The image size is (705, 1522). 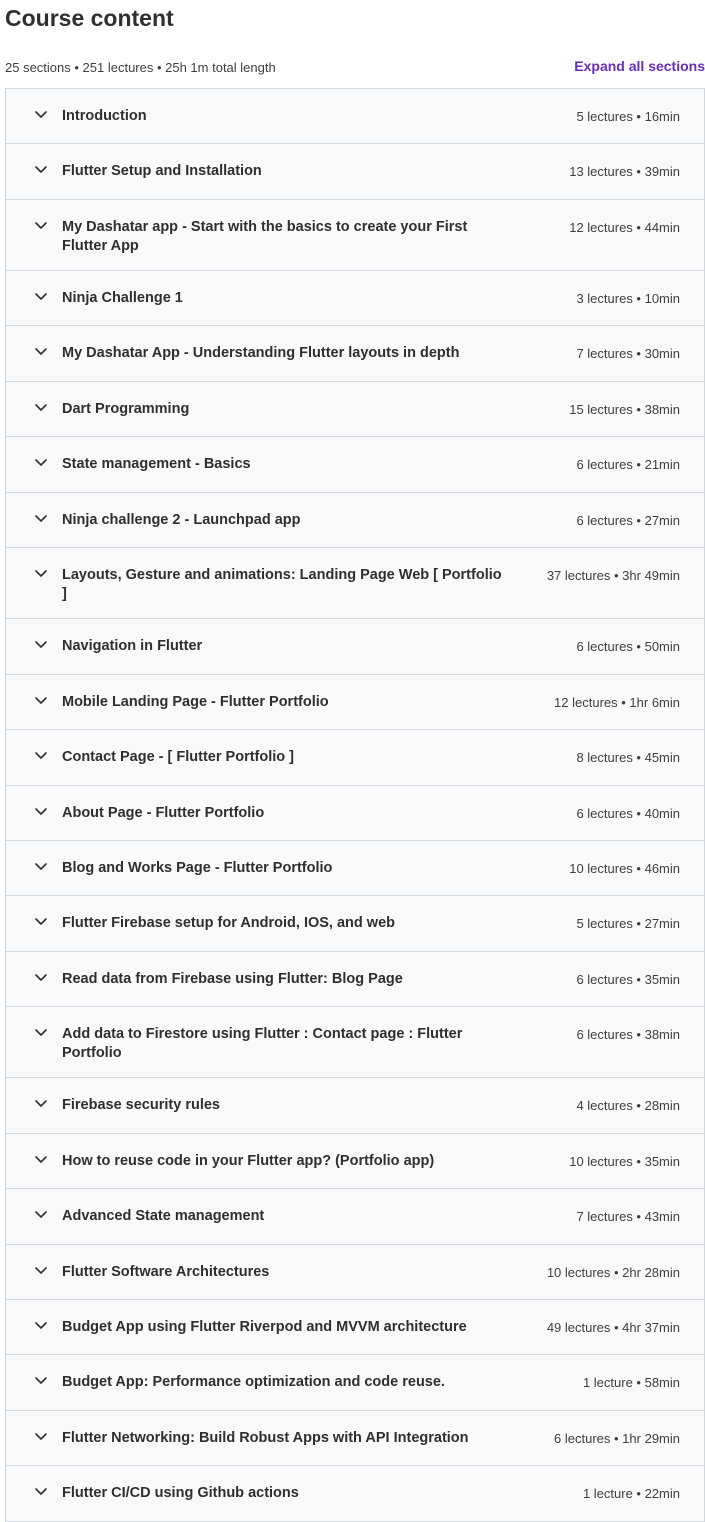 What do you see at coordinates (628, 116) in the screenshot?
I see `section-meta: 5 lectures • 16min` at bounding box center [628, 116].